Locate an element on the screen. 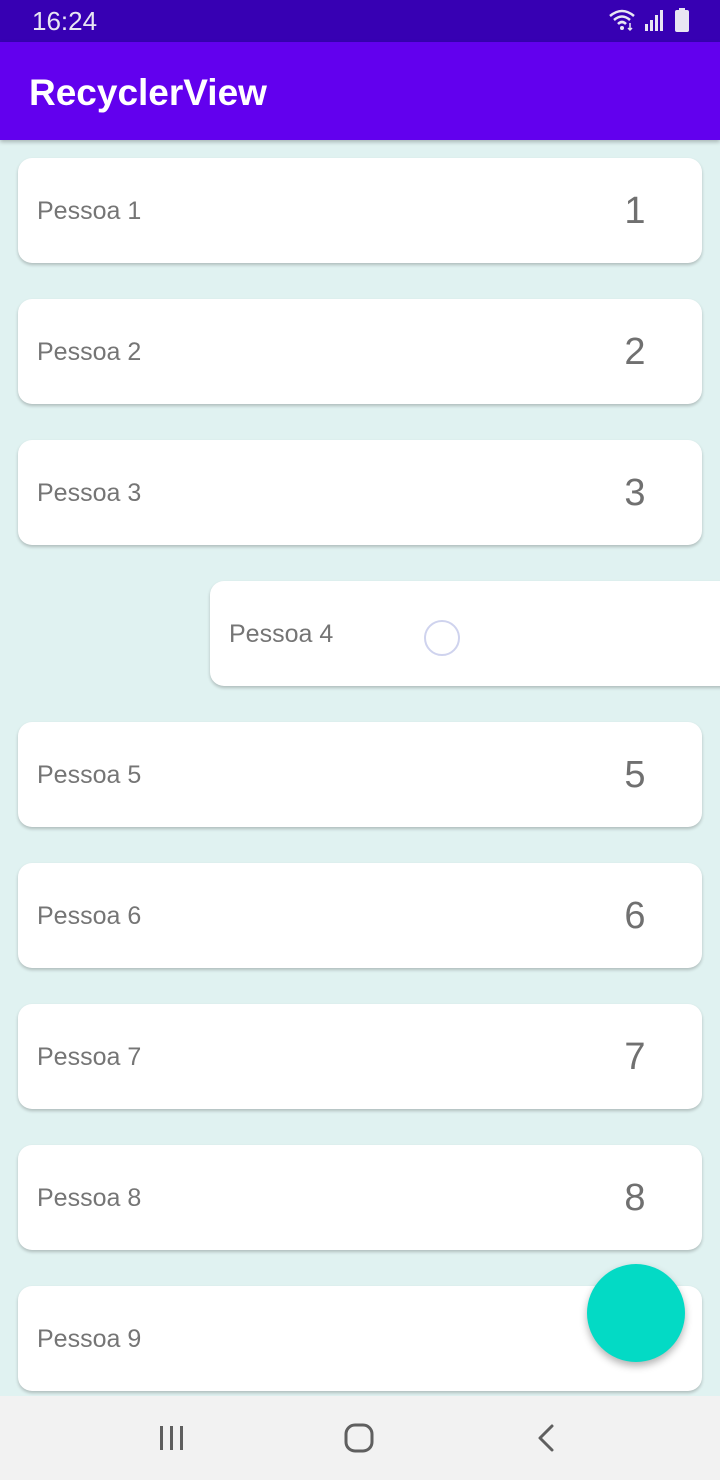 The width and height of the screenshot is (720, 1480). item-name: Pessoa 2 is located at coordinates (89, 352).